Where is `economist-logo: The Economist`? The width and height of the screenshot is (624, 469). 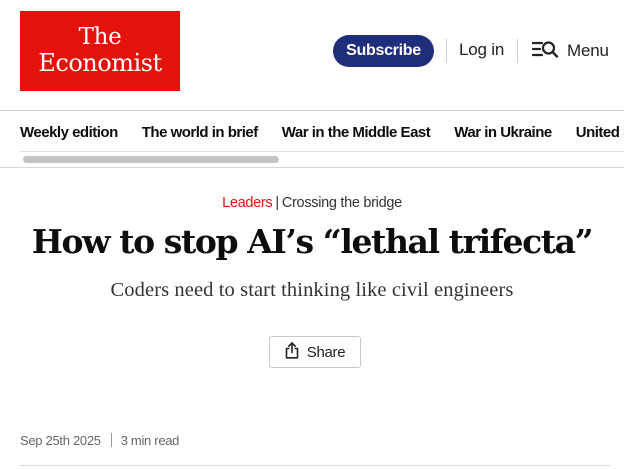
economist-logo: The Economist is located at coordinates (100, 51).